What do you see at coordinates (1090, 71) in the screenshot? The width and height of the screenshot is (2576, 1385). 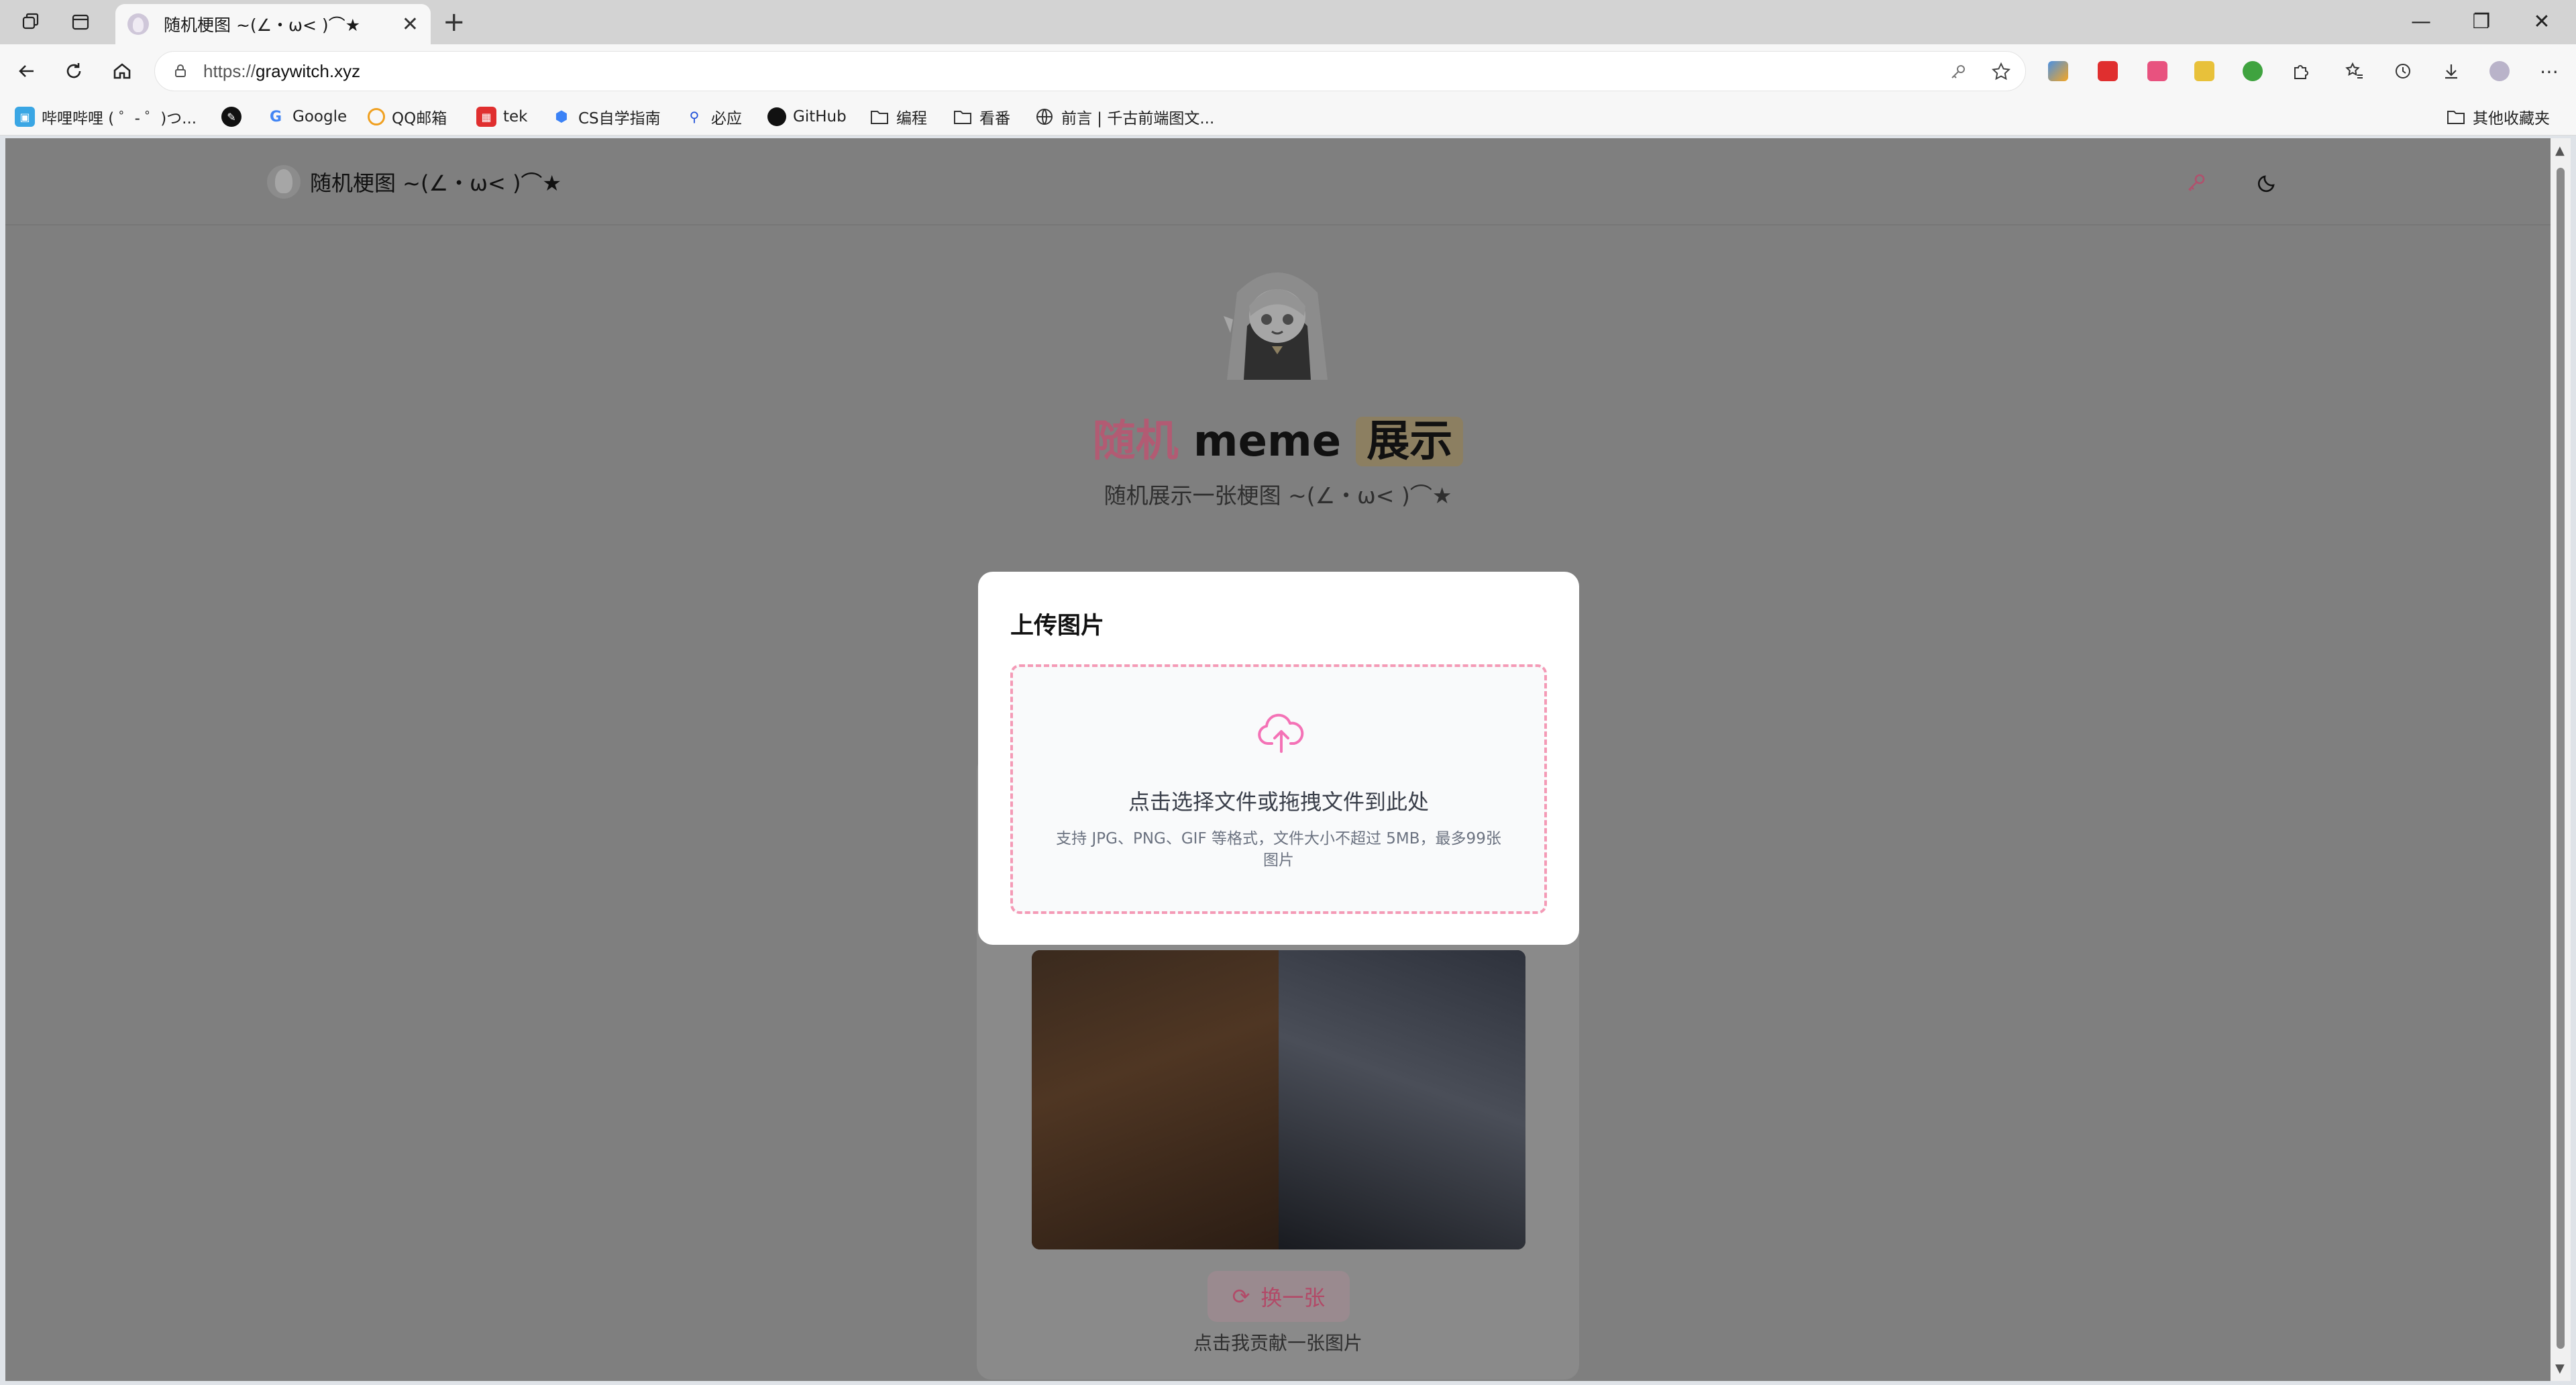 I see `address-bar: https://graywitch.xyz` at bounding box center [1090, 71].